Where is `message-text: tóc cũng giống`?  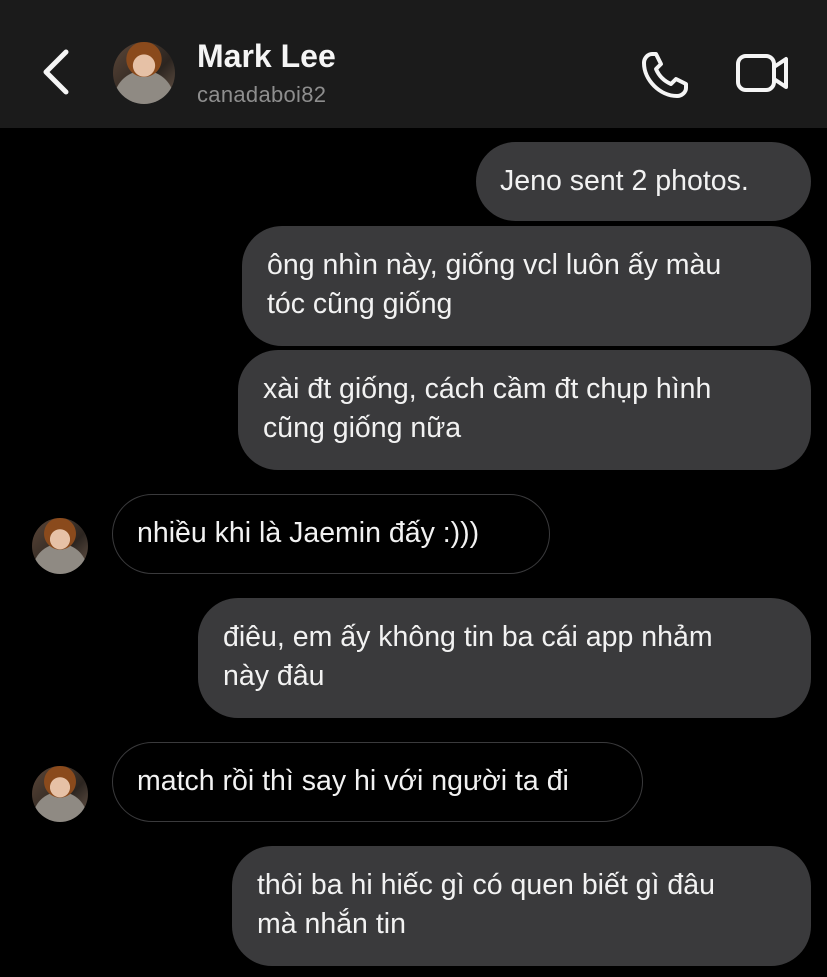 message-text: tóc cũng giống is located at coordinates (360, 304).